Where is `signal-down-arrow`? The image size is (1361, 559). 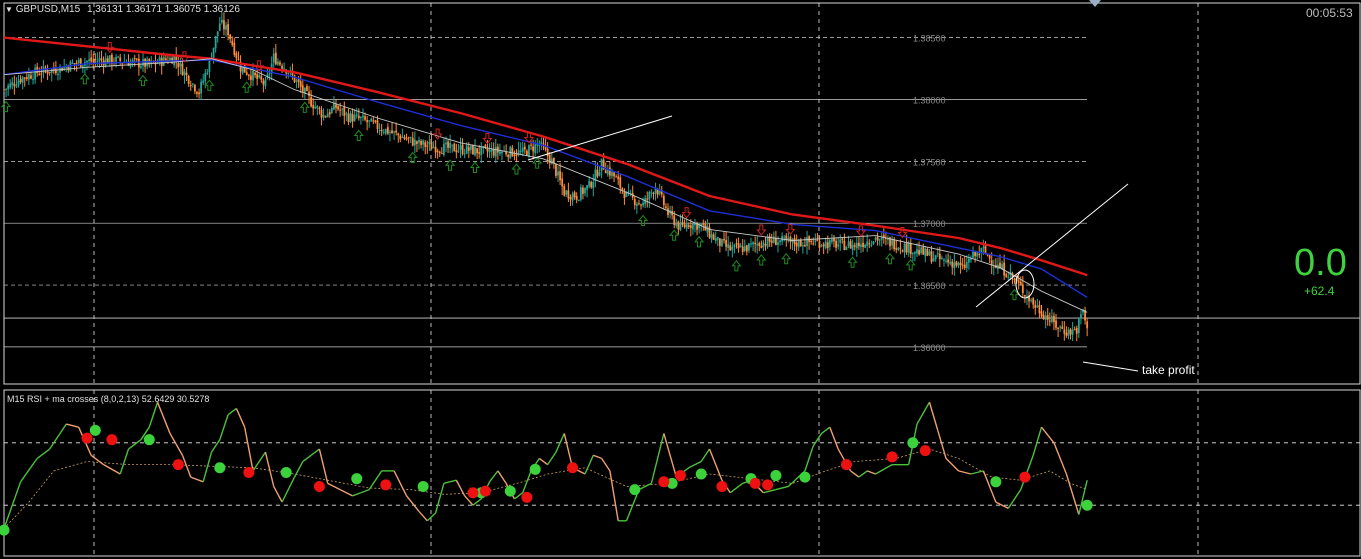
signal-down-arrow is located at coordinates (761, 230).